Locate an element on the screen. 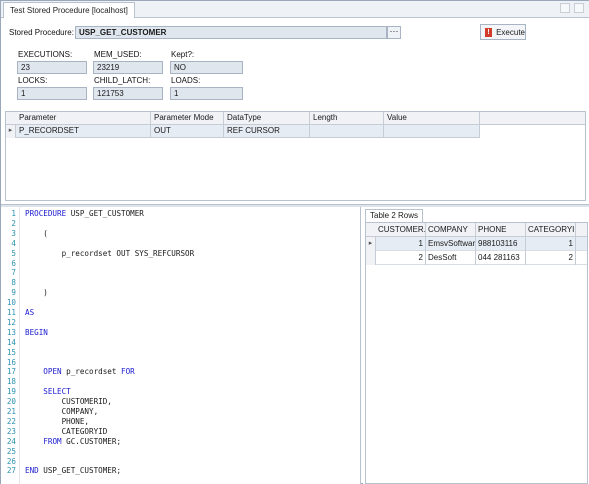 The width and height of the screenshot is (589, 484). column-header-datatype: DataType is located at coordinates (267, 118).